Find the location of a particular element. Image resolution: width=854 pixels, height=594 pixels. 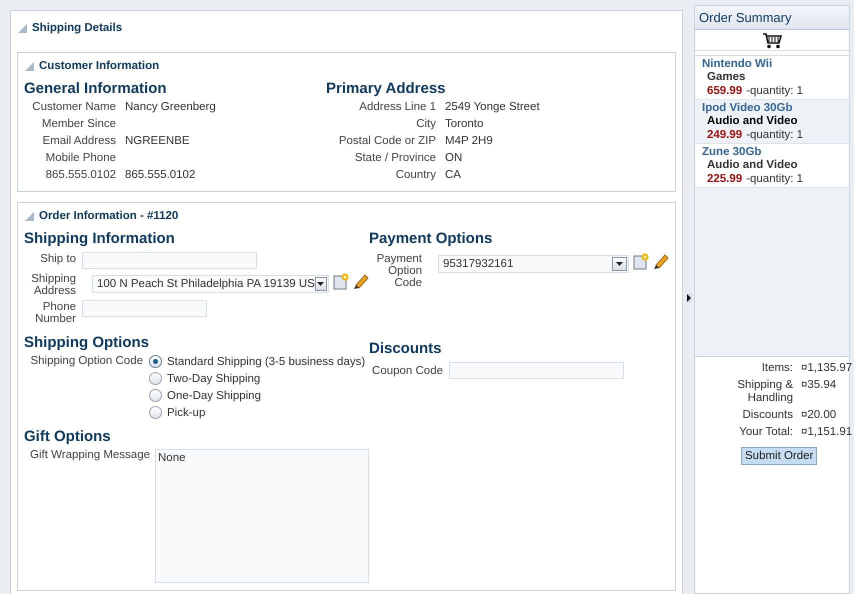

field-label: Shipping Address is located at coordinates (53, 285).